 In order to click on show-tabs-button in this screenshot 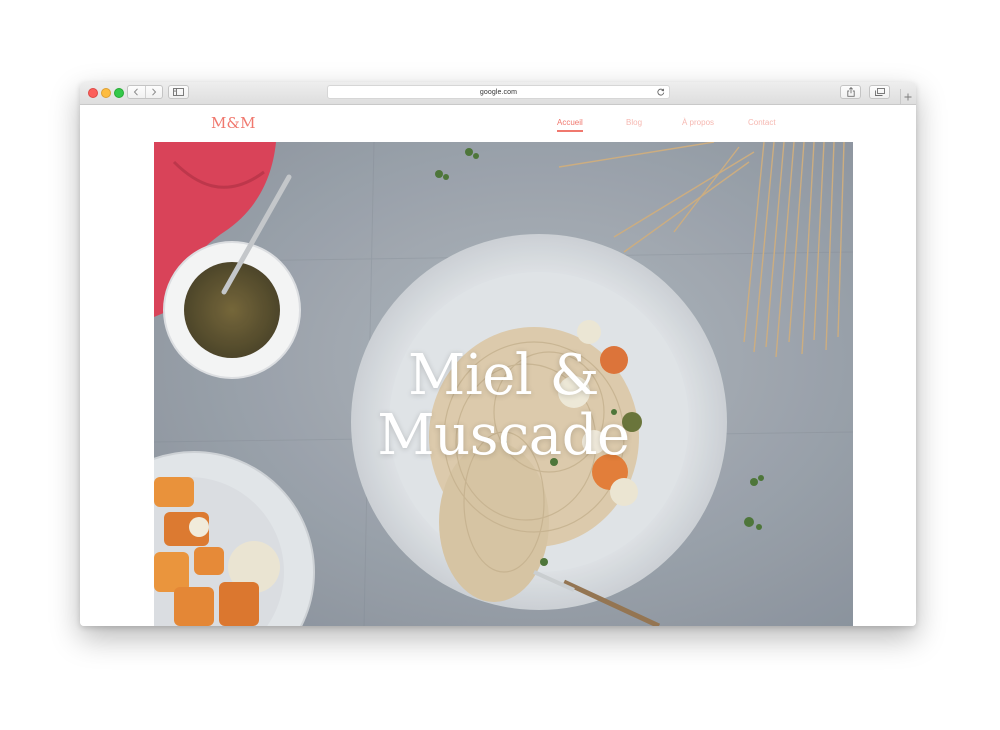, I will do `click(879, 92)`.